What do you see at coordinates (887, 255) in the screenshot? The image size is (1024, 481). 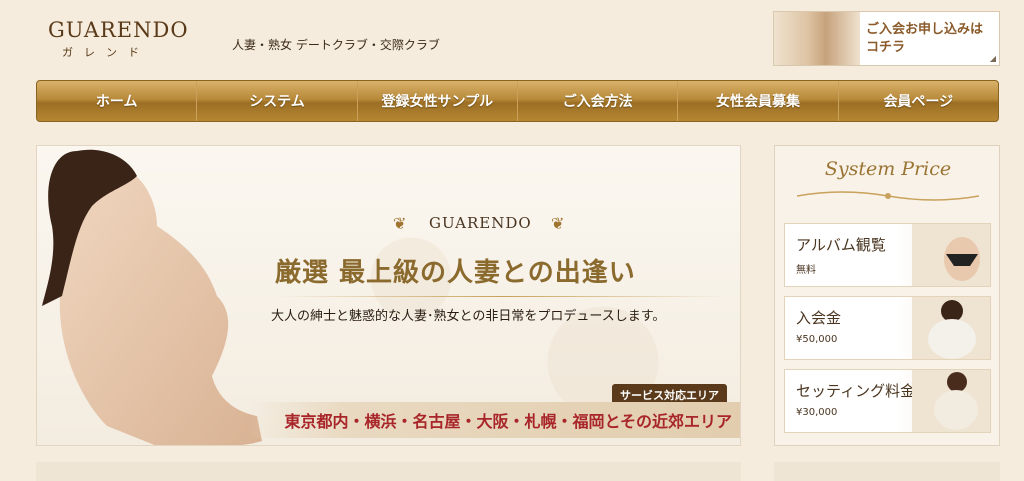 I see `price-card-album: アルバム観覧 無料` at bounding box center [887, 255].